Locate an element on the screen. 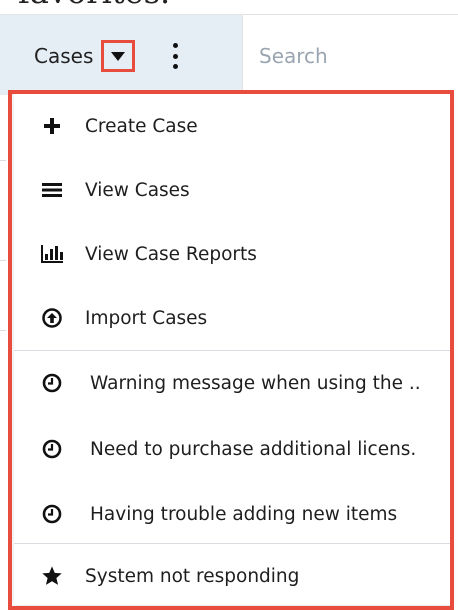  plus-icon is located at coordinates (52, 126).